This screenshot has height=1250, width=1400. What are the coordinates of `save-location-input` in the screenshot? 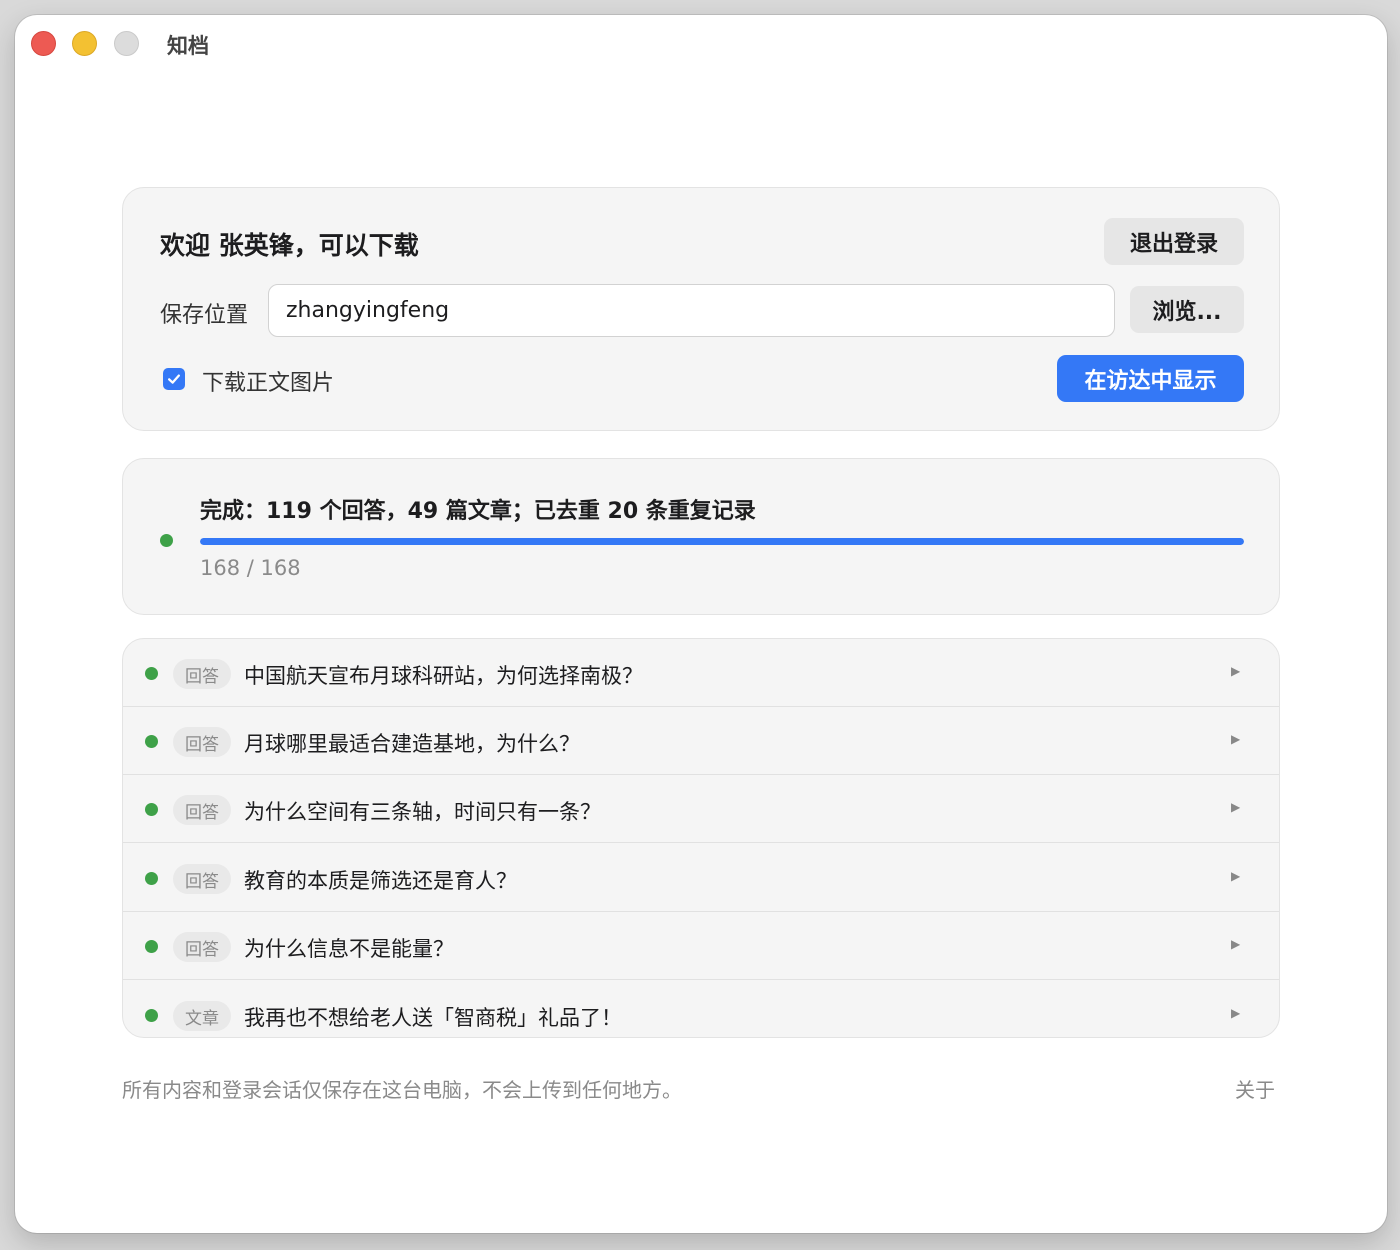 It's located at (691, 310).